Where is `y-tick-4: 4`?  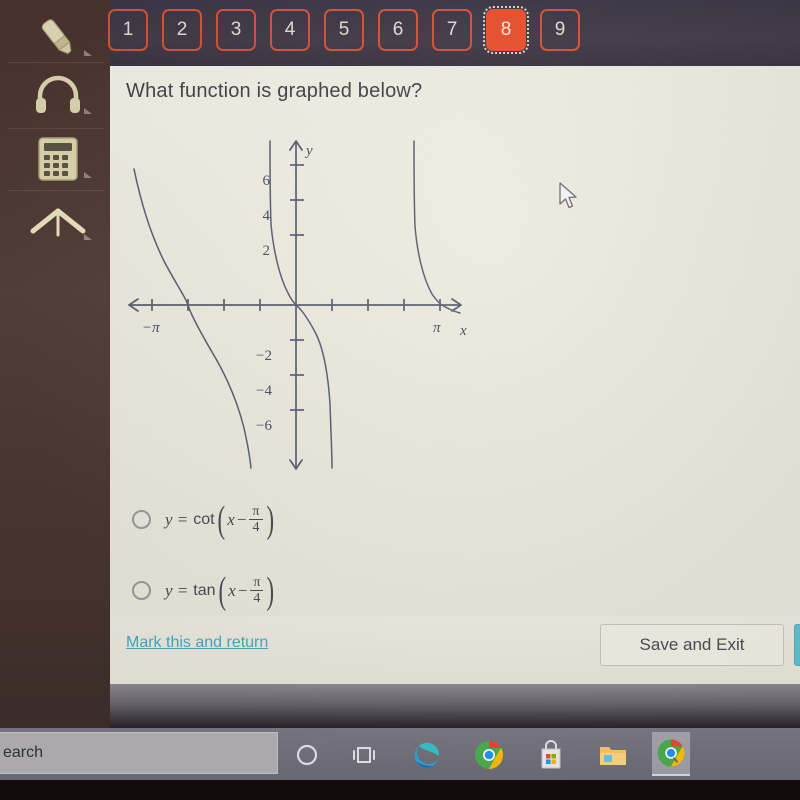
y-tick-4: 4 is located at coordinates (267, 216).